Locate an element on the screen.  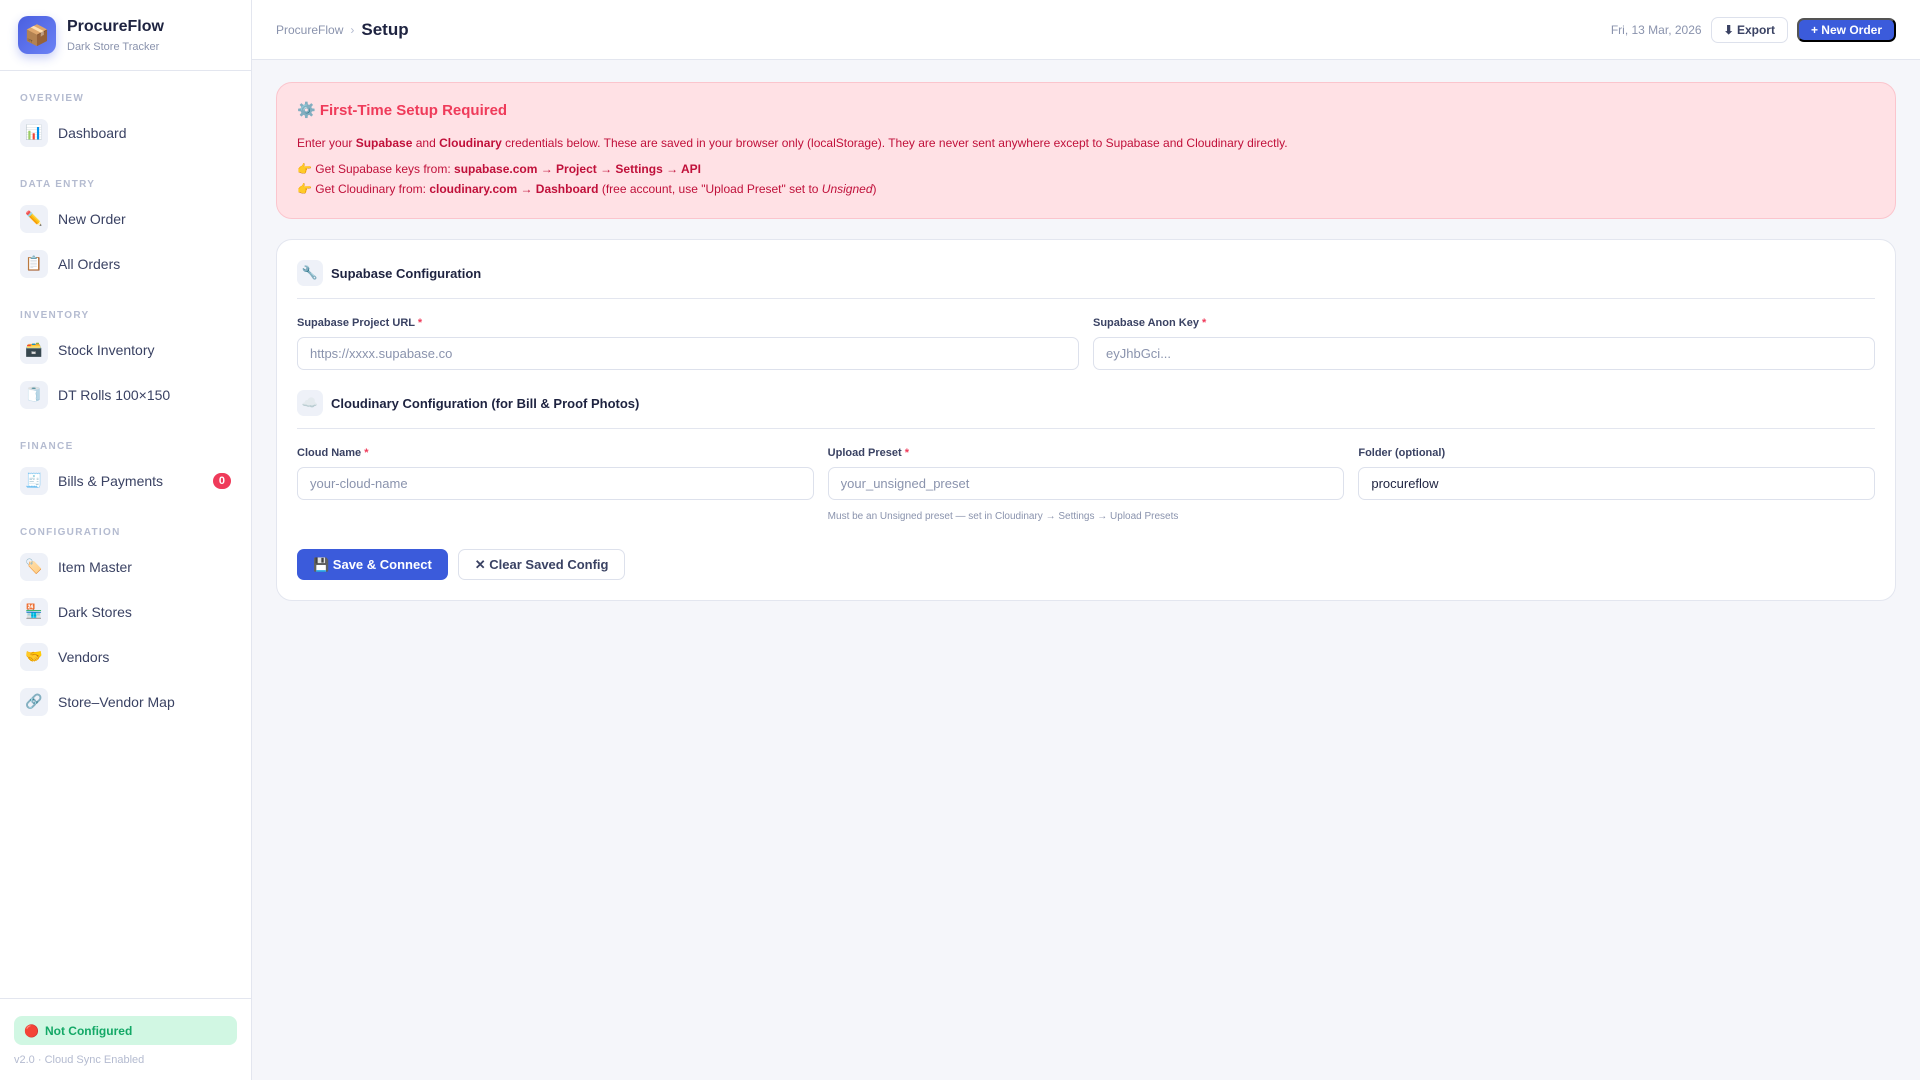
nav-section-label: OVERVIEW is located at coordinates (52, 98).